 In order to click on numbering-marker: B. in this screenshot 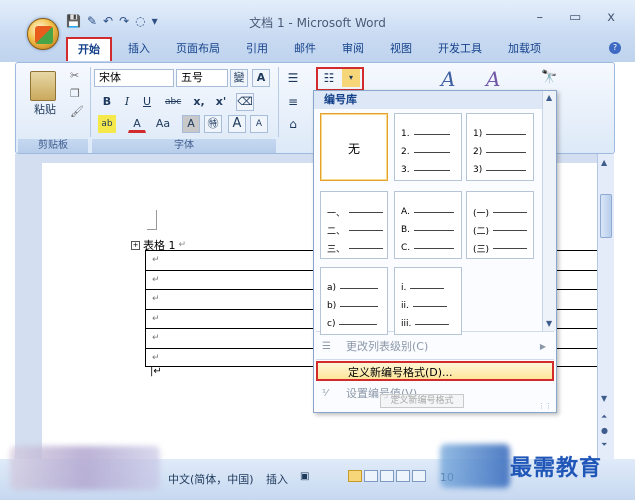, I will do `click(406, 230)`.